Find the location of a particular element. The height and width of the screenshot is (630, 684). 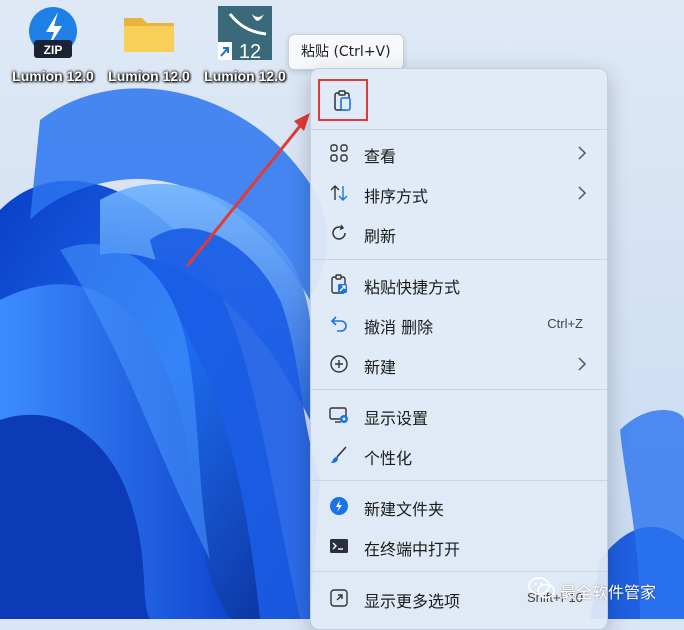

display-settings-icon is located at coordinates (338, 415).